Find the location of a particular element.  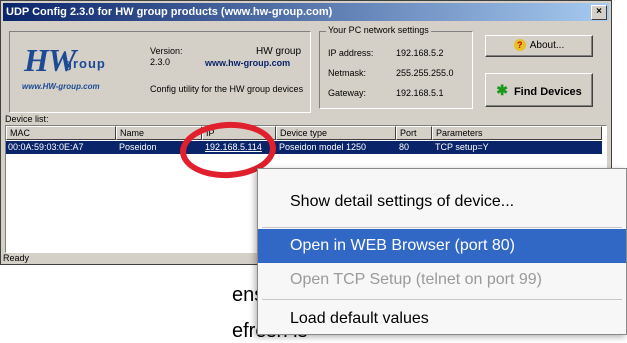

device-list-label: Device list: is located at coordinates (27, 119).